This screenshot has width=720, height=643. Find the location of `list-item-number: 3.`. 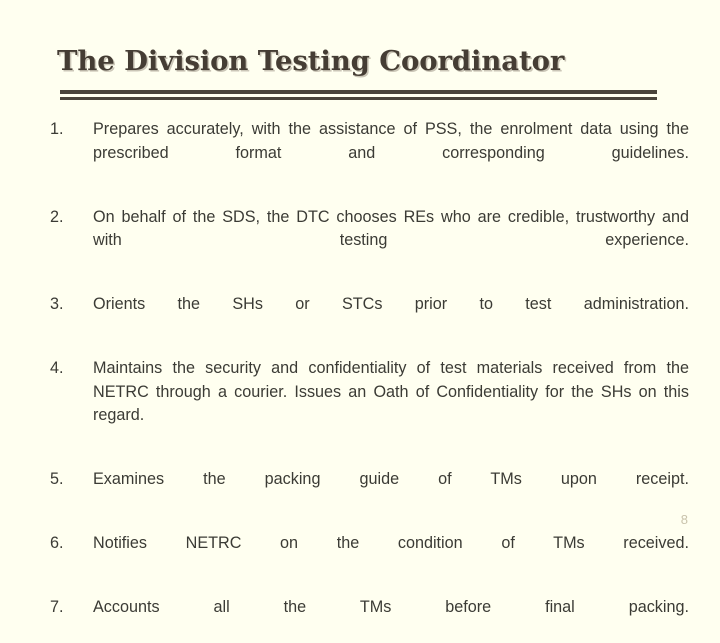

list-item-number: 3. is located at coordinates (57, 304).